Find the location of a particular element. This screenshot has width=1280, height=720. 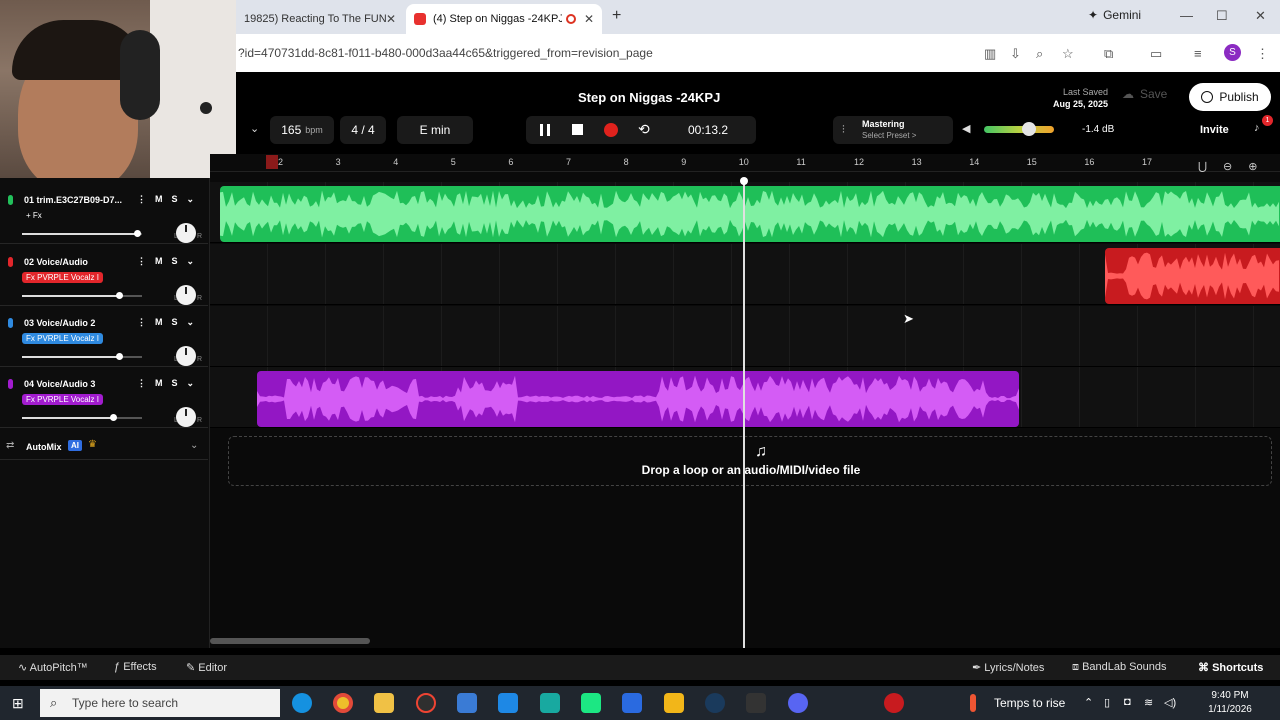

track-name: 04 Voice/Audio 3 is located at coordinates (59, 384).